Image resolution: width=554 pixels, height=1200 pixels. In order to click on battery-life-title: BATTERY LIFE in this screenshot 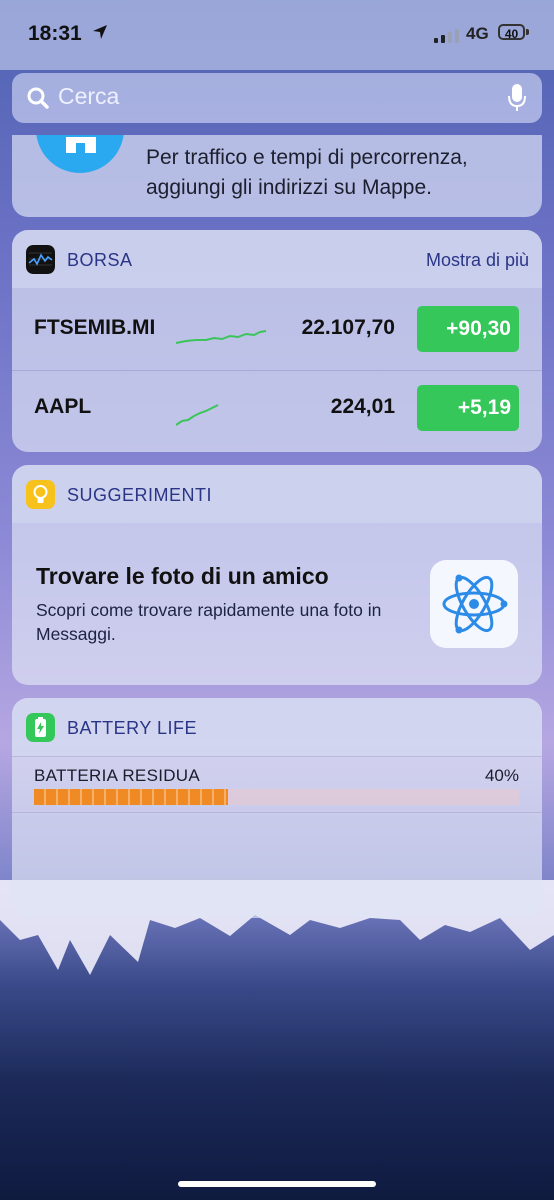, I will do `click(132, 728)`.